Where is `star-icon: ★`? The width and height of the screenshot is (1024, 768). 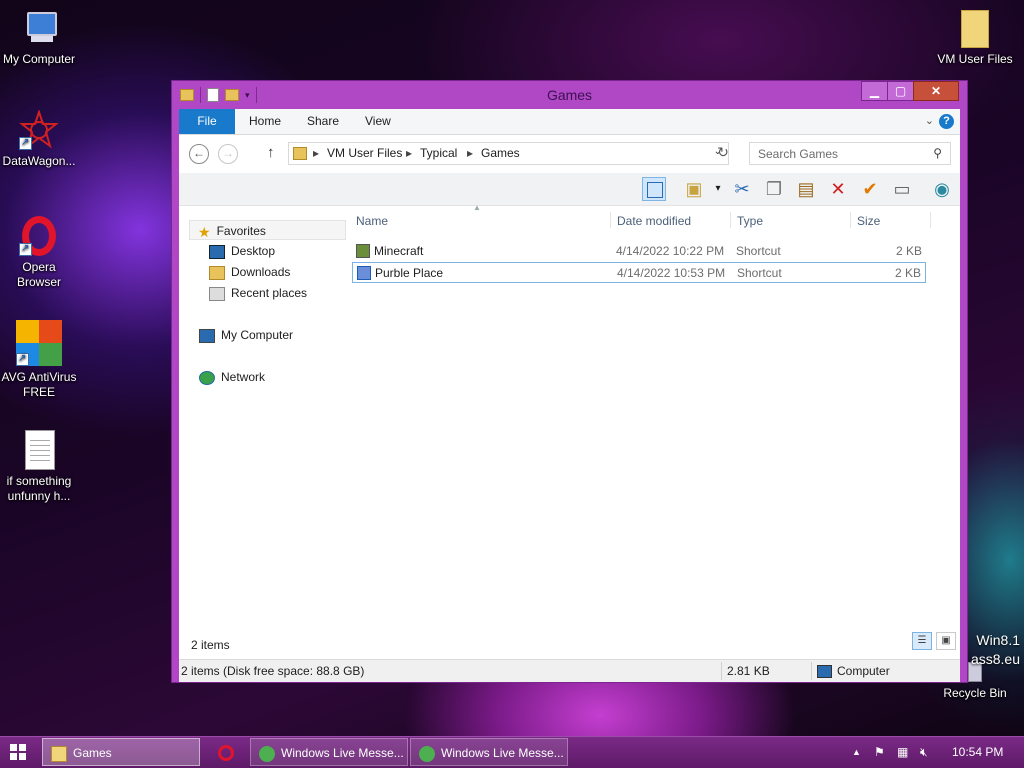
star-icon: ★ is located at coordinates (204, 231).